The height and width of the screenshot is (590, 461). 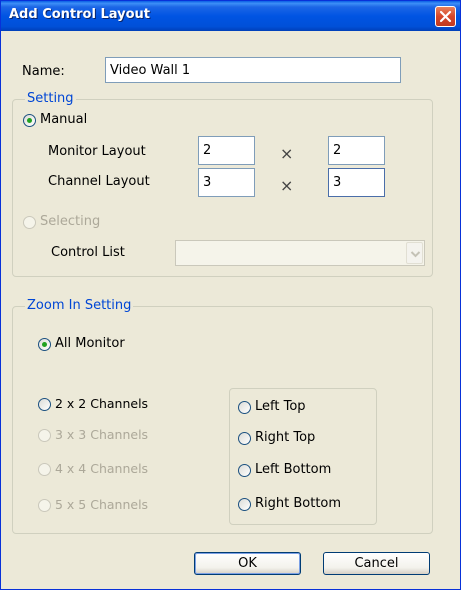 What do you see at coordinates (88, 252) in the screenshot?
I see `control-list-label: Control List` at bounding box center [88, 252].